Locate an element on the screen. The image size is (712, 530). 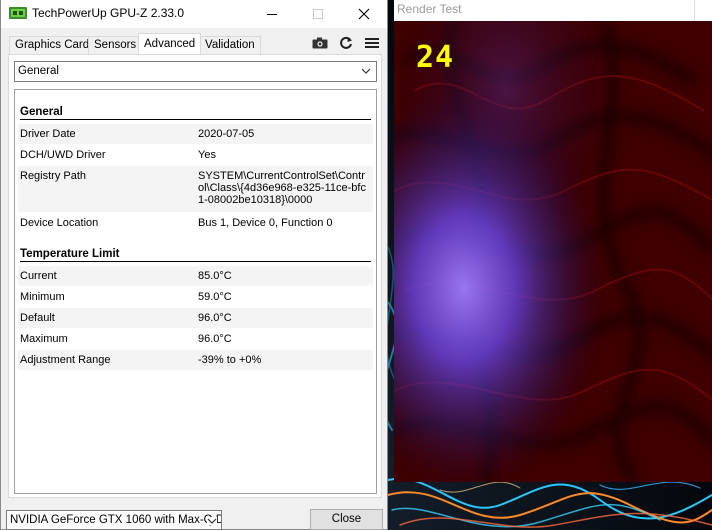
close-icon is located at coordinates (364, 14).